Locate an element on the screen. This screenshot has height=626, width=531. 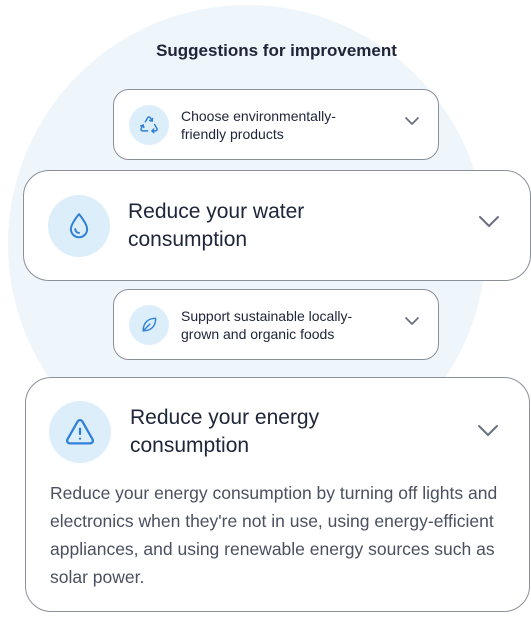
suggestion-label: Reduce your water consumption is located at coordinates (216, 225).